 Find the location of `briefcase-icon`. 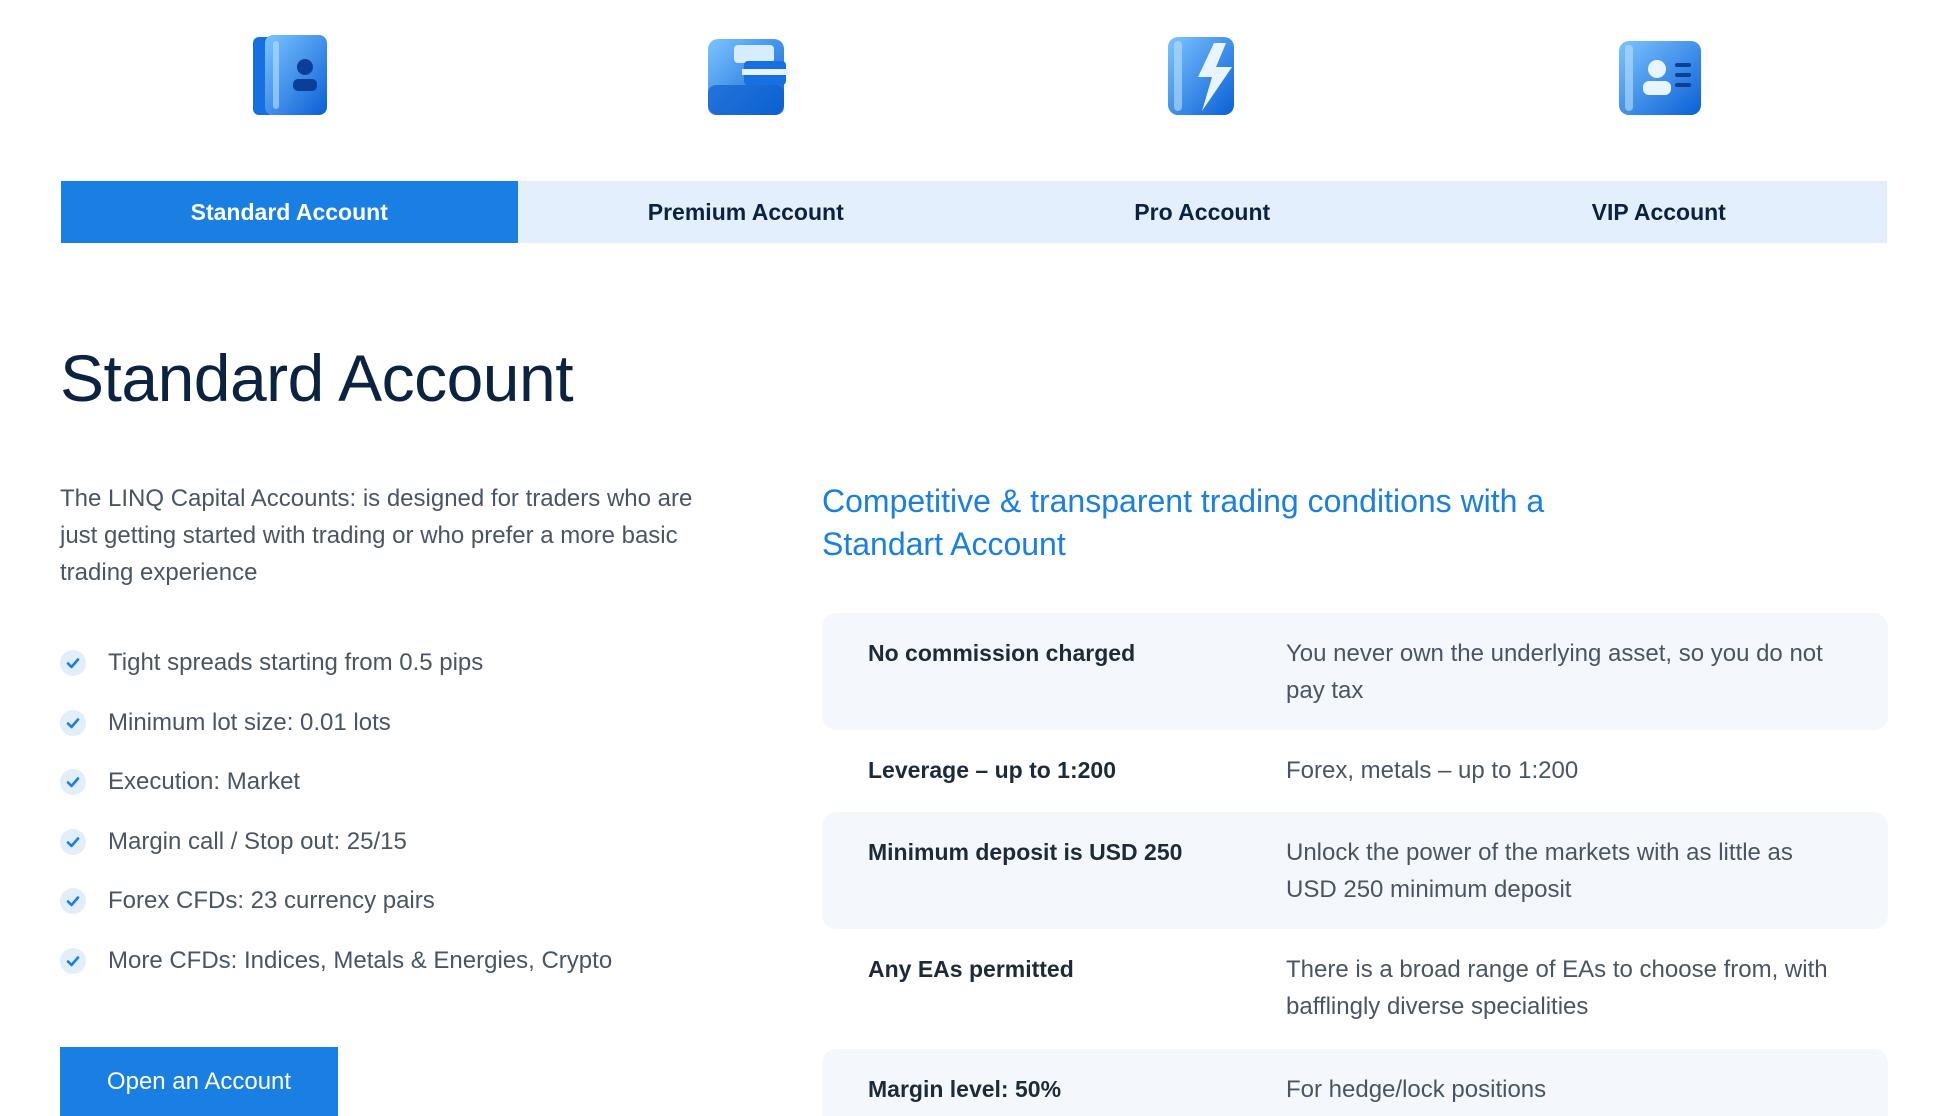

briefcase-icon is located at coordinates (747, 77).